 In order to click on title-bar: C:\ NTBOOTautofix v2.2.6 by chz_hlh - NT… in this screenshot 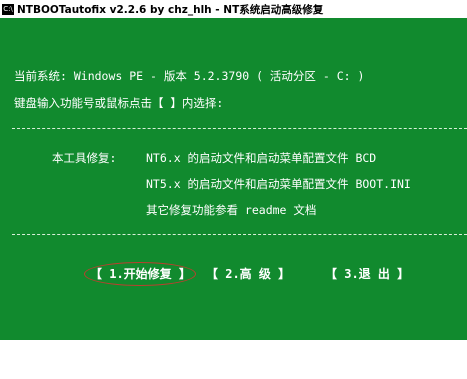, I will do `click(233, 9)`.